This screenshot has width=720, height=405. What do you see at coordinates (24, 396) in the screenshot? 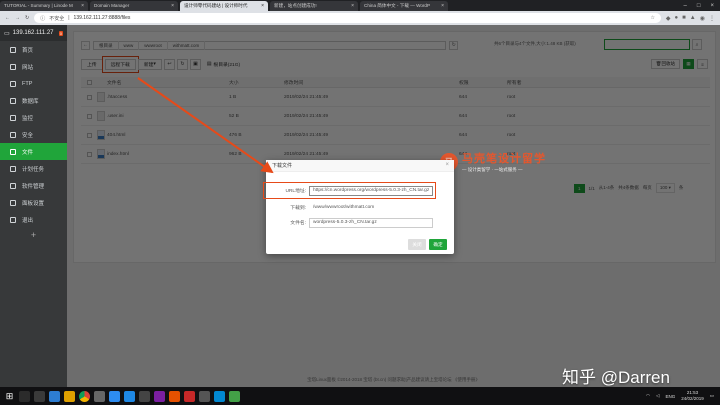
I see `search-icon` at bounding box center [24, 396].